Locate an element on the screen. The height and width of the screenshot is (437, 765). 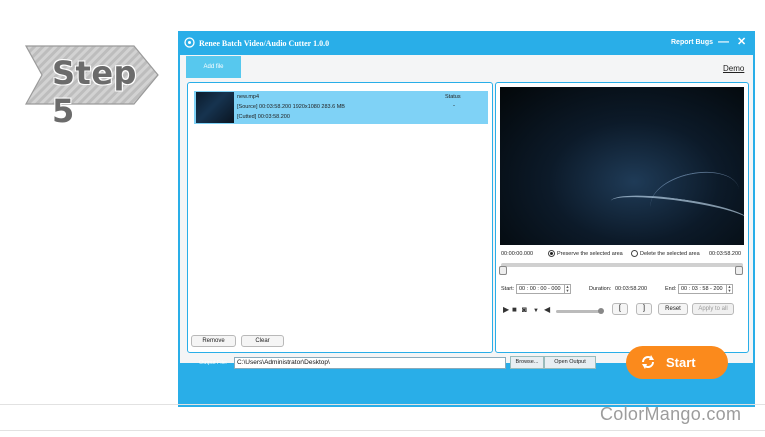
close-button: ✕ is located at coordinates (741, 42).